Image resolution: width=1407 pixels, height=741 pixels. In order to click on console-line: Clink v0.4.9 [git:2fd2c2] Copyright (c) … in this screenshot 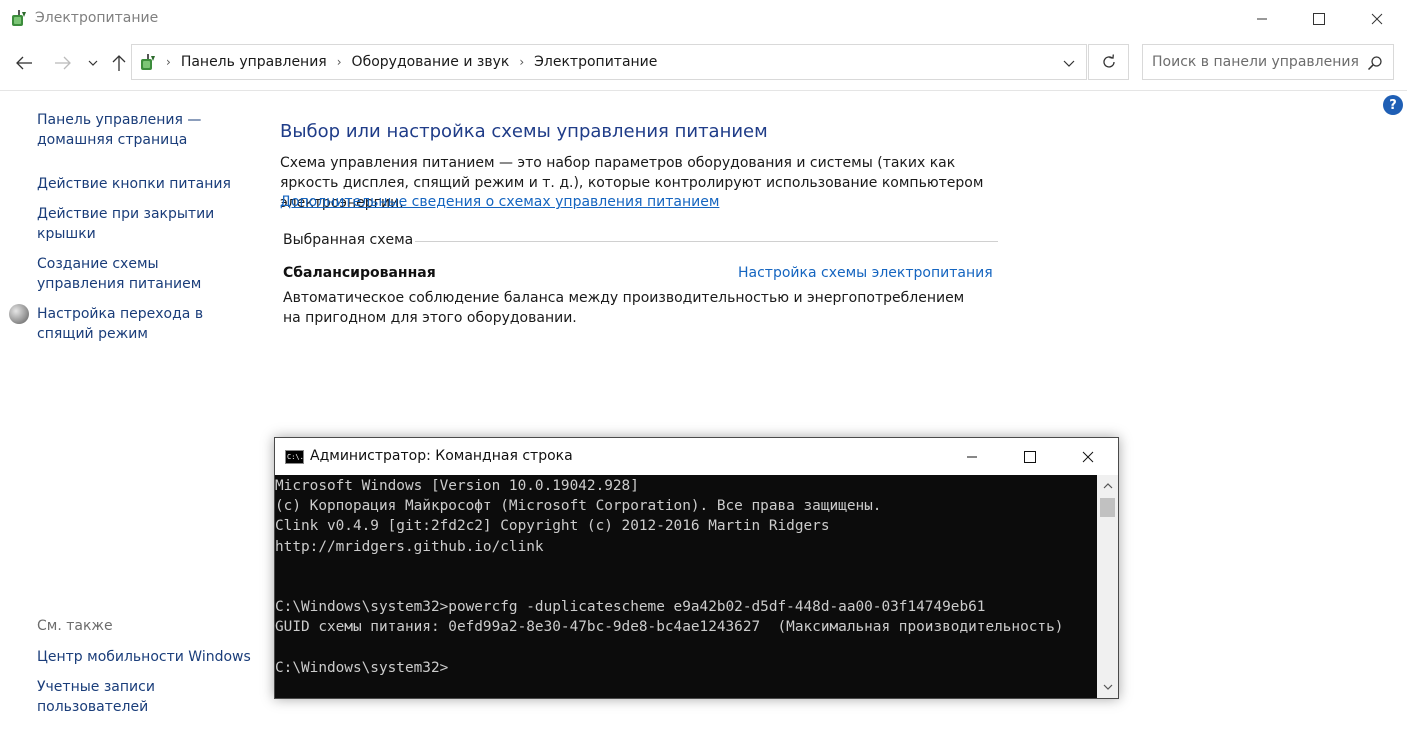, I will do `click(552, 526)`.